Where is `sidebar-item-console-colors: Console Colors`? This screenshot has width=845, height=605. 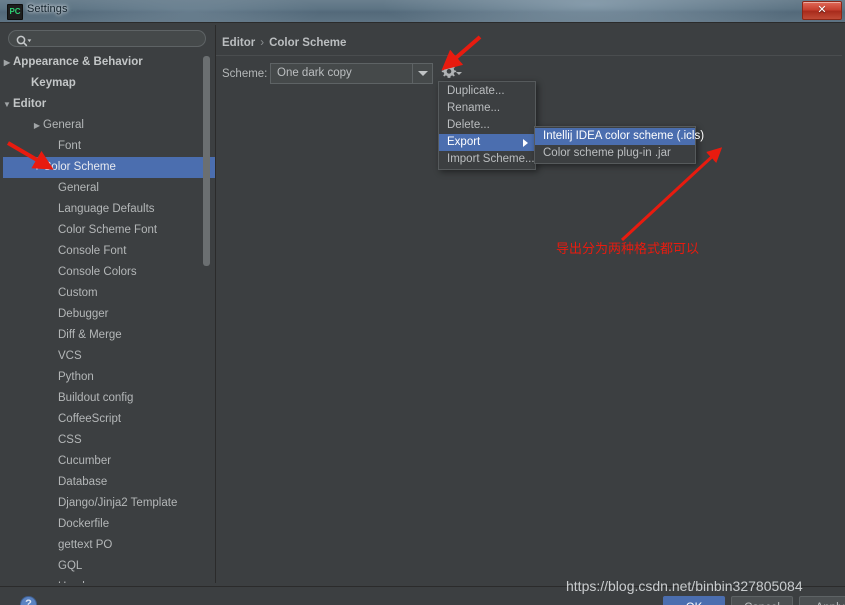 sidebar-item-console-colors: Console Colors is located at coordinates (109, 272).